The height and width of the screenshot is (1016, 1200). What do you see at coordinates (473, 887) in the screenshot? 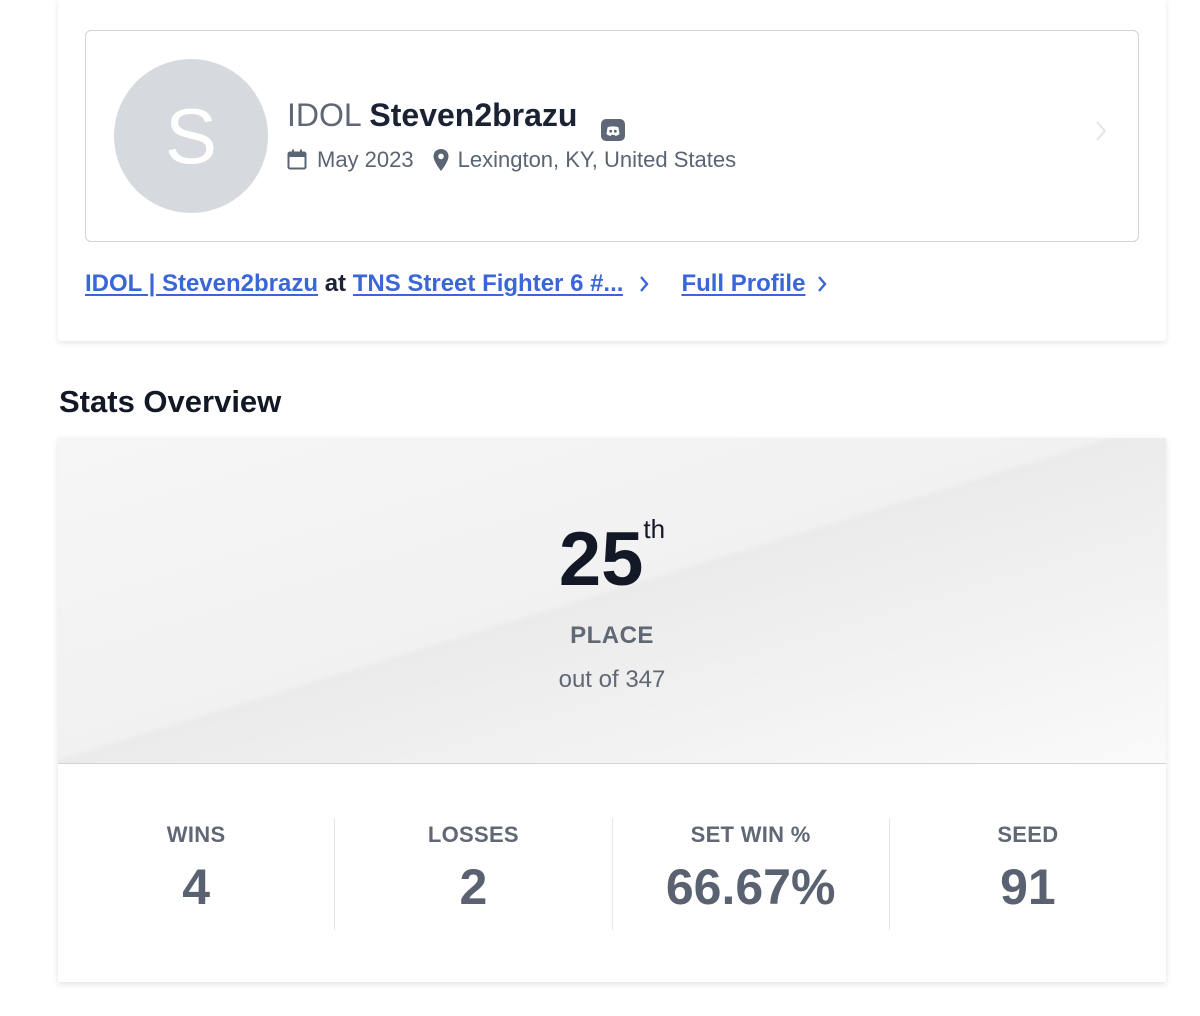
I see `stat-value: 2` at bounding box center [473, 887].